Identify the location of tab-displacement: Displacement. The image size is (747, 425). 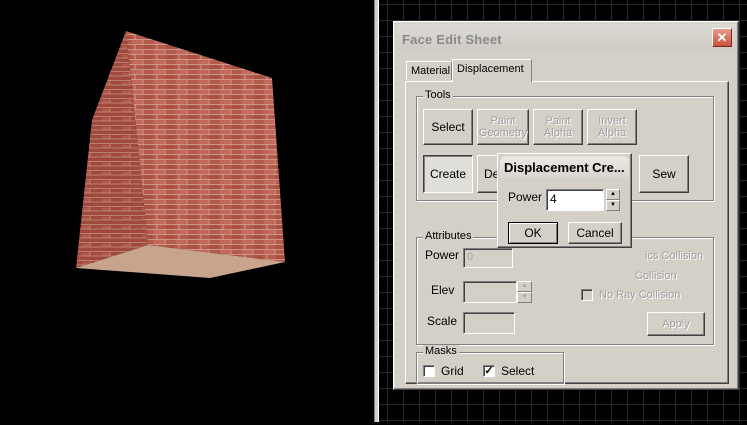
(492, 70).